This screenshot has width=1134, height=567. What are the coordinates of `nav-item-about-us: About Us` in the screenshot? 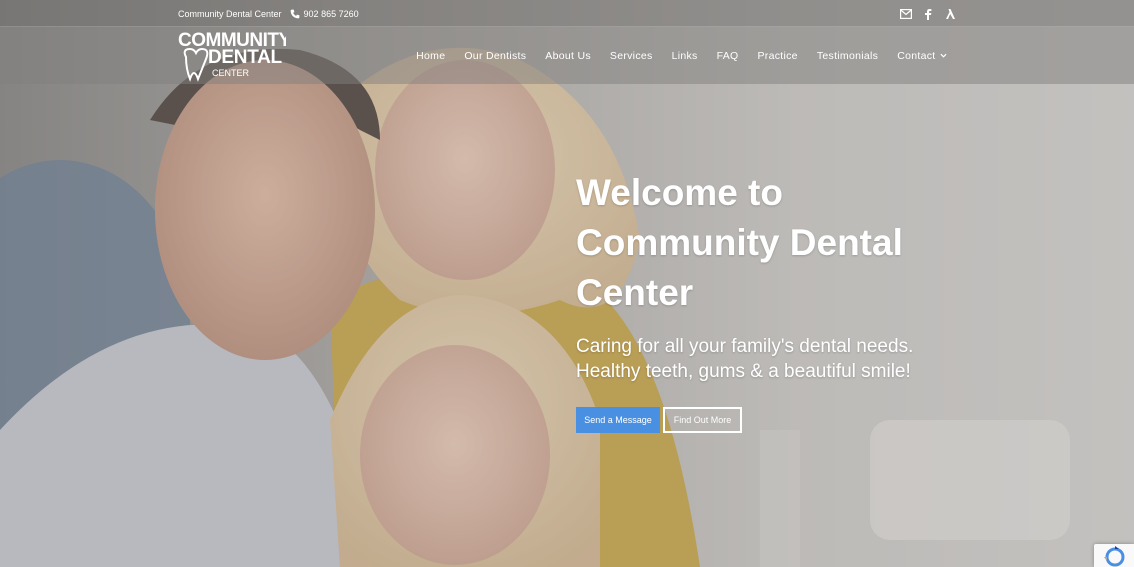 It's located at (568, 56).